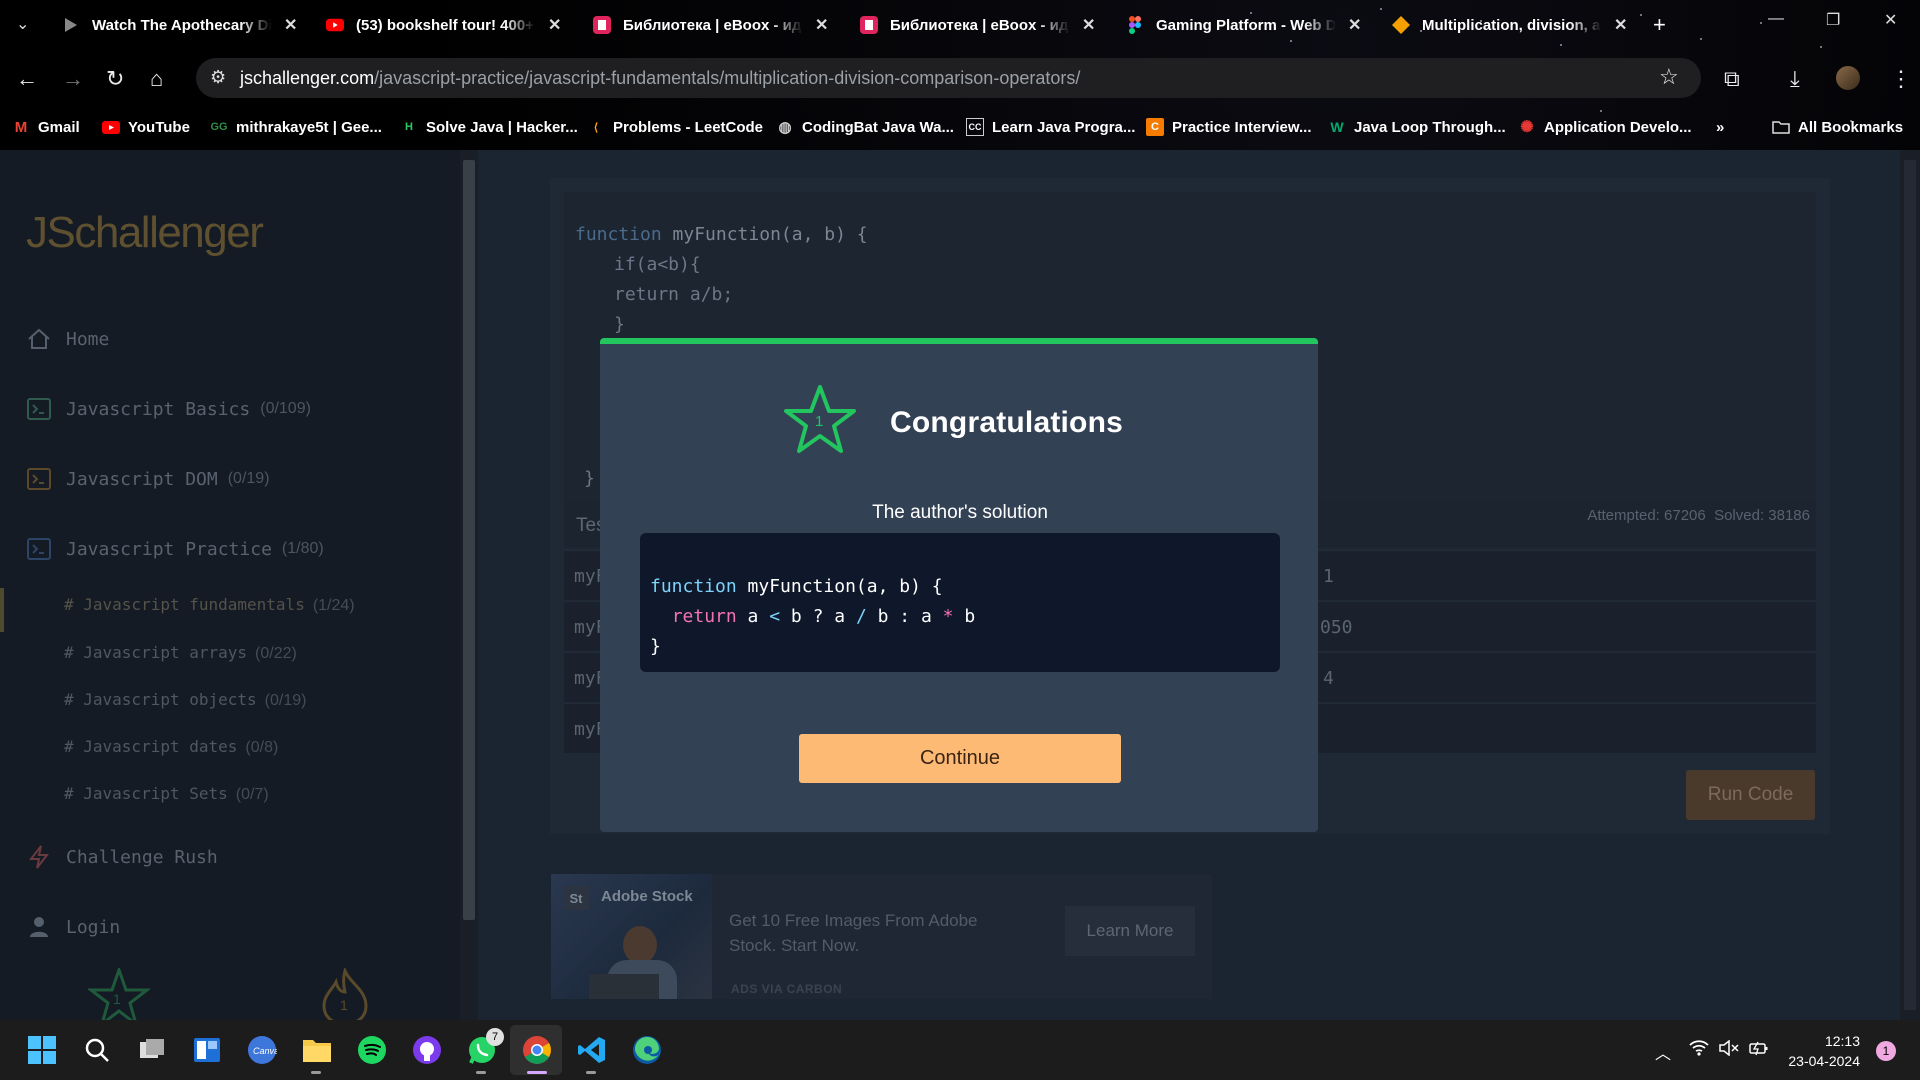 This screenshot has height=1080, width=1920. Describe the element at coordinates (372, 1050) in the screenshot. I see `spotify-icon` at that location.